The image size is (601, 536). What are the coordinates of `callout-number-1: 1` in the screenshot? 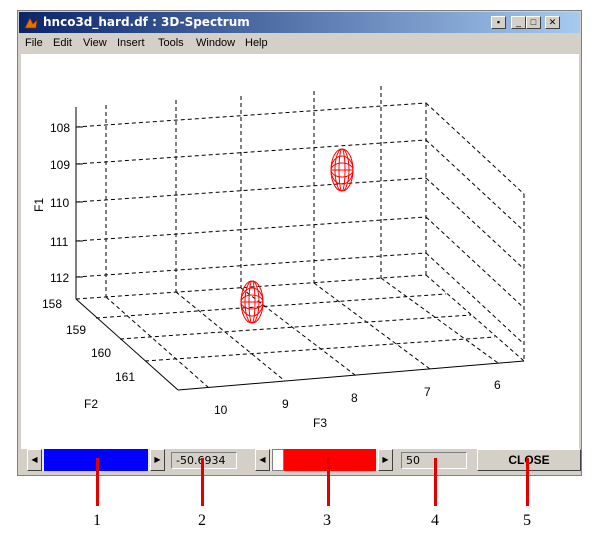 It's located at (97, 520).